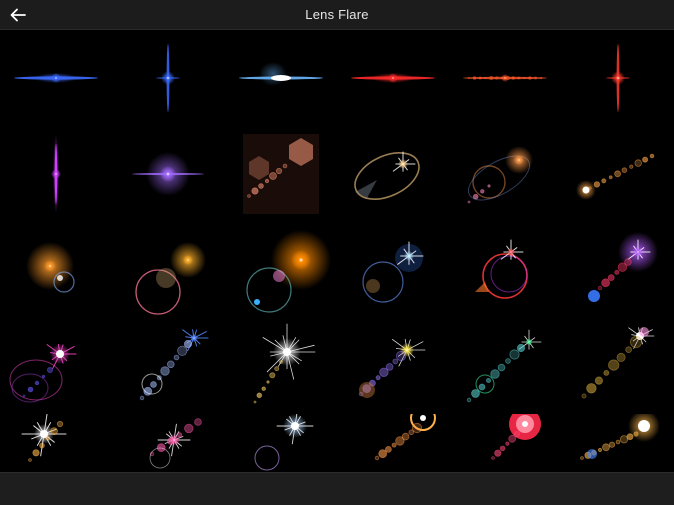 The image size is (674, 505). I want to click on flare-preview-orange-ring-dots, so click(405, 437).